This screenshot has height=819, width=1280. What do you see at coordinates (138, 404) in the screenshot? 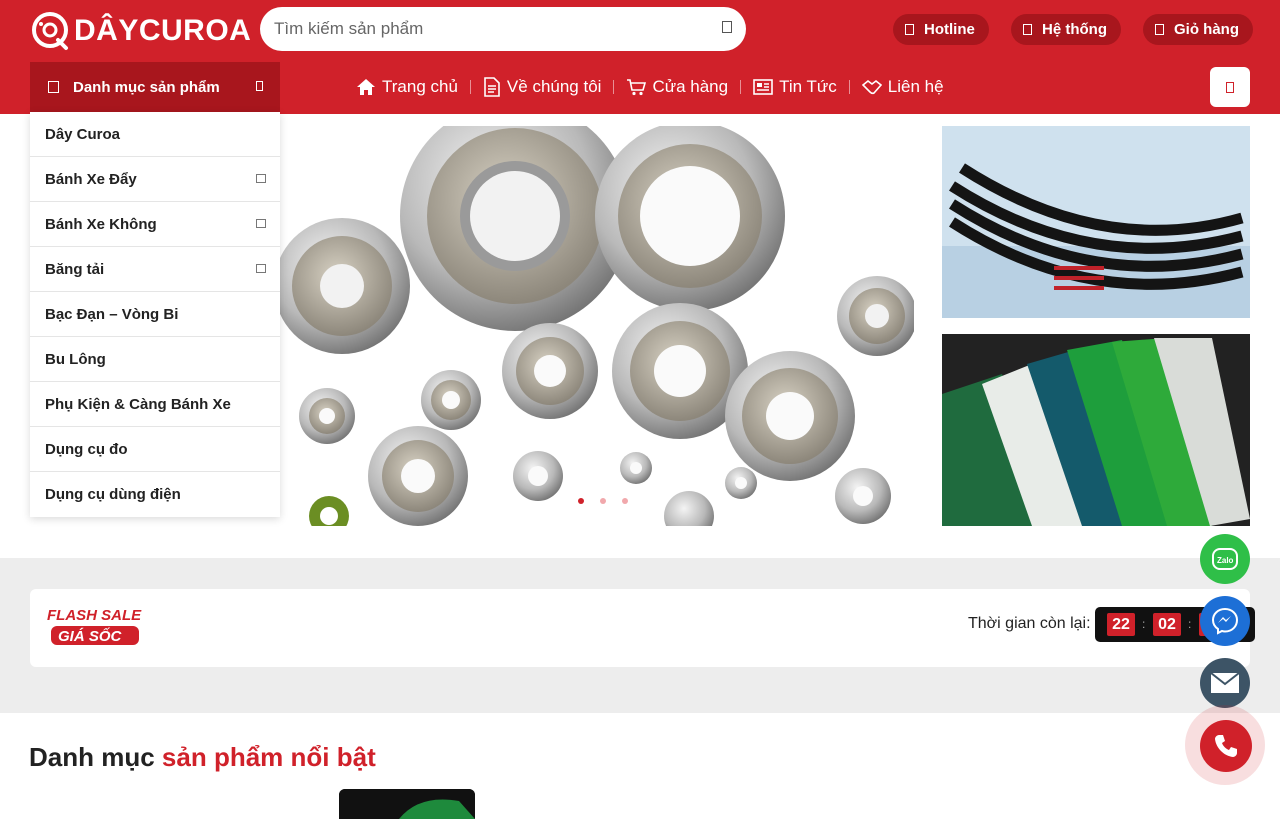
I see `category-label: Phụ Kiện & Càng Bánh Xe` at bounding box center [138, 404].